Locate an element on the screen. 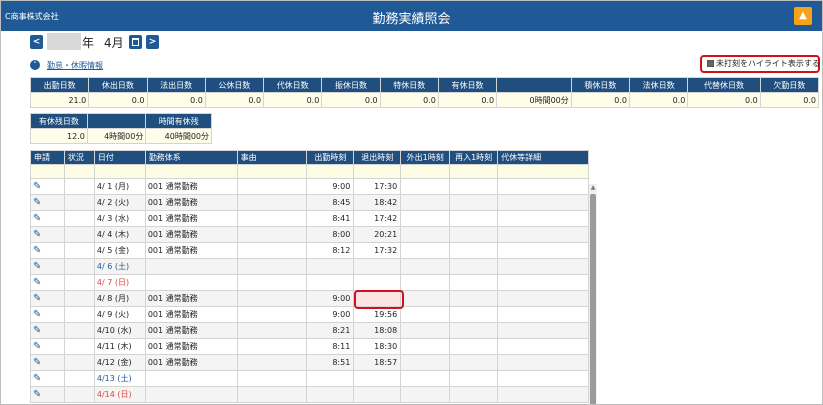  date-cell: 4/12 (金) is located at coordinates (119, 362).